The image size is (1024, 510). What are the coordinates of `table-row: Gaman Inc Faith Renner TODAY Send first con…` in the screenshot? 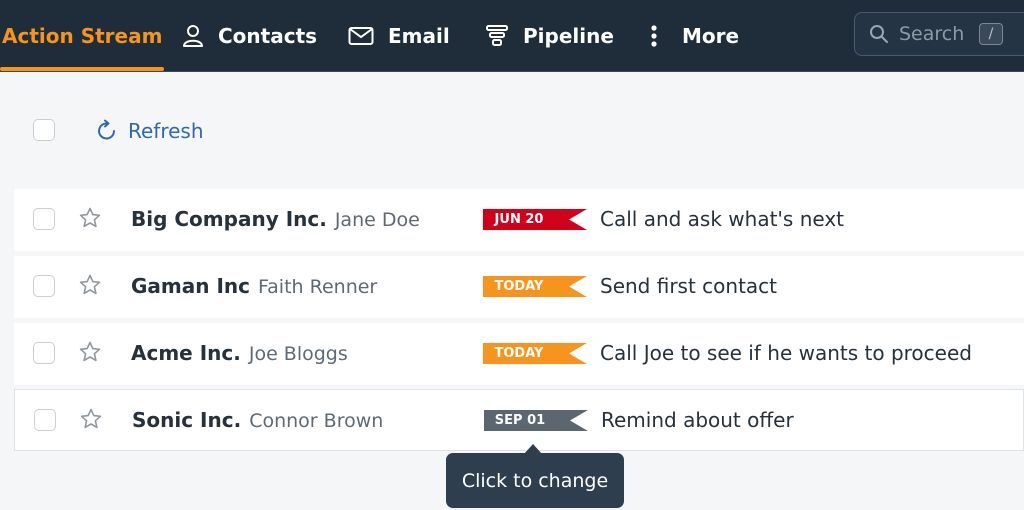 It's located at (519, 287).